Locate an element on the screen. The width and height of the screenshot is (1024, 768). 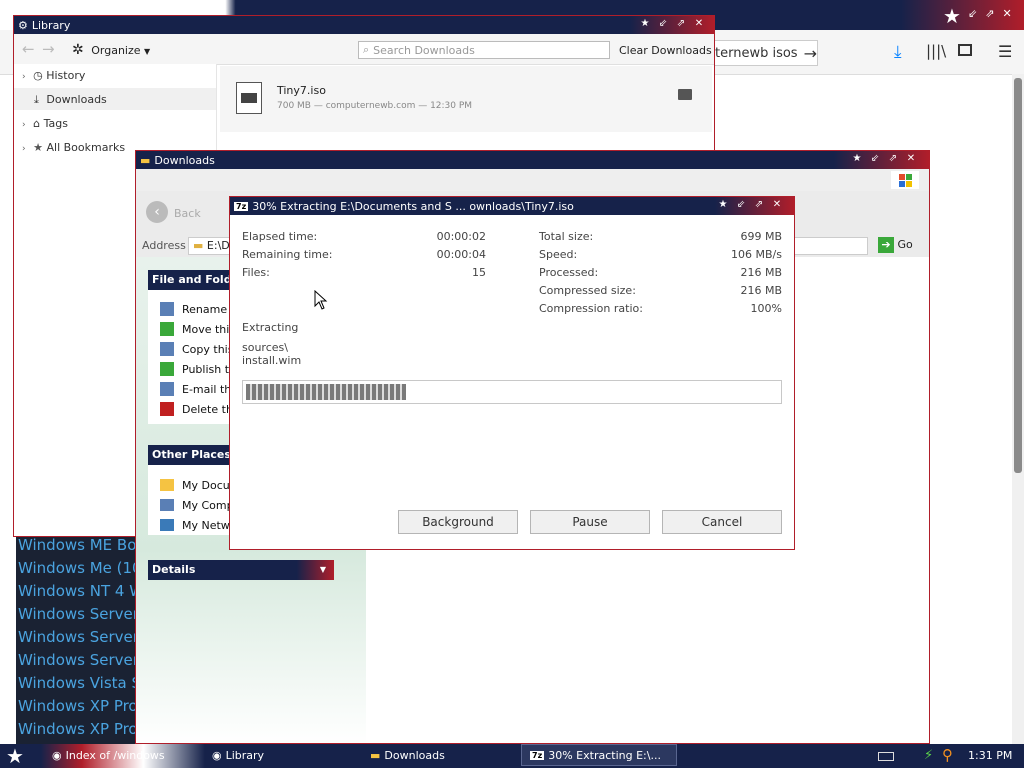
library-title: Library is located at coordinates (51, 25).